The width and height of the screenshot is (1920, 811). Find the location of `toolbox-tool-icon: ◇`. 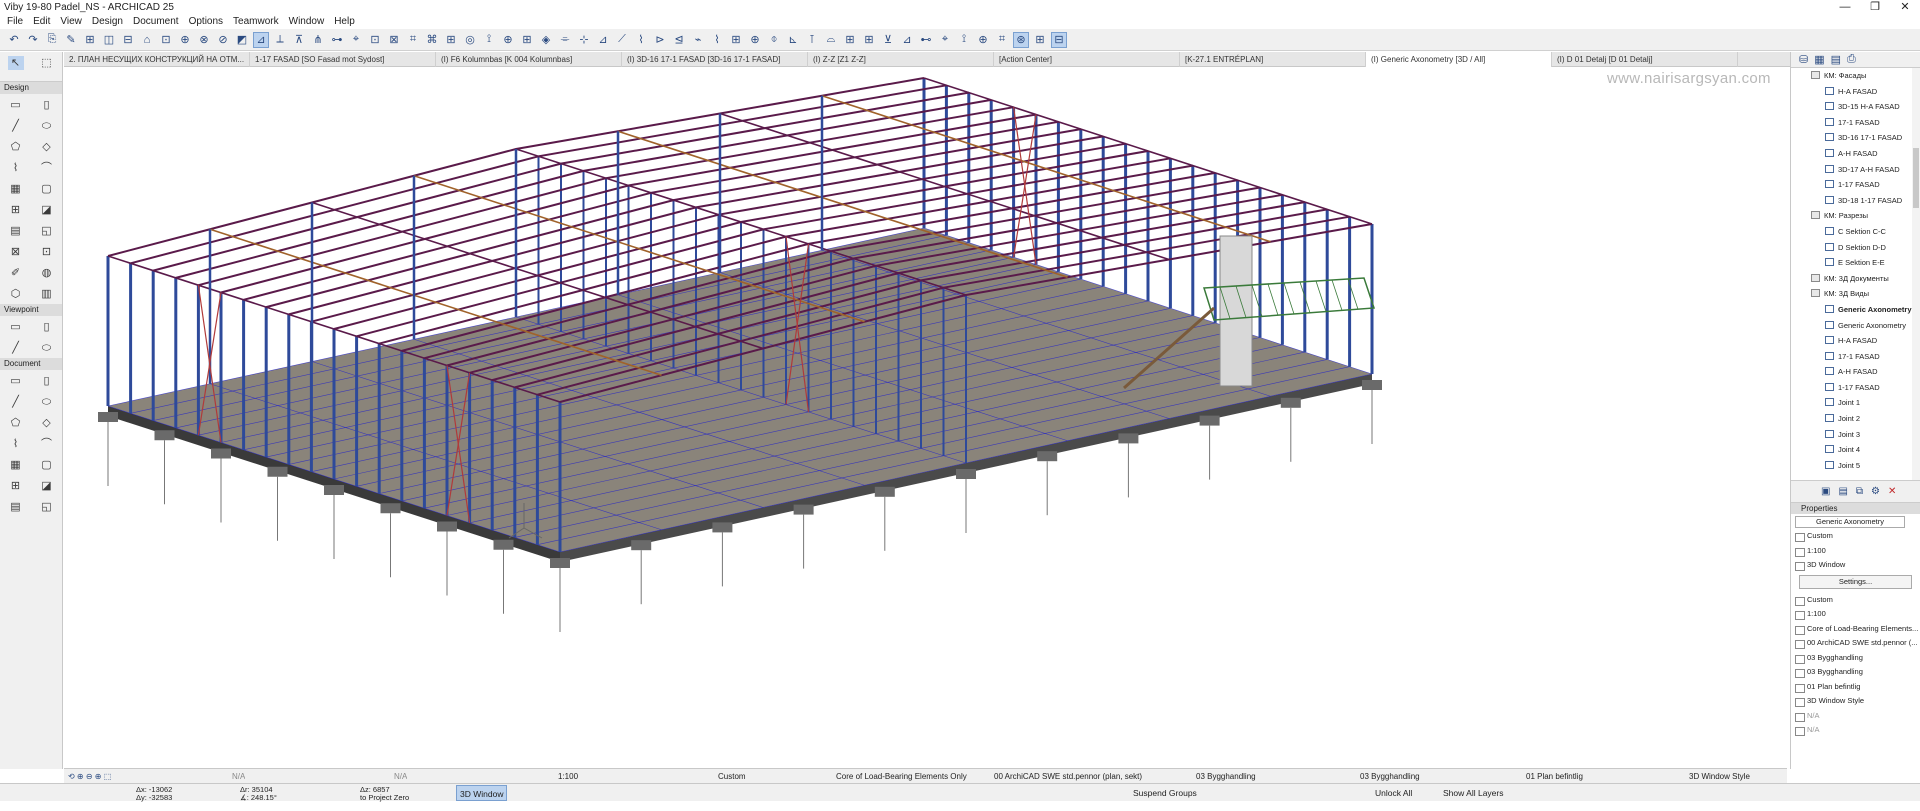

toolbox-tool-icon: ◇ is located at coordinates (47, 423).